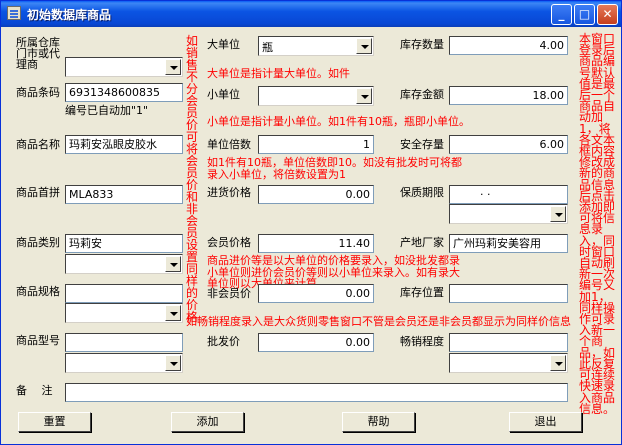 This screenshot has height=445, width=622. What do you see at coordinates (316, 293) in the screenshot?
I see `non-member-price-field: 0.00` at bounding box center [316, 293].